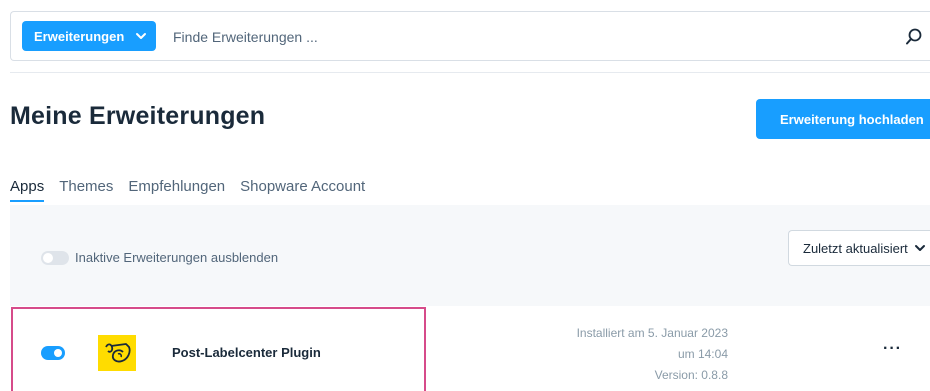 The image size is (930, 391). I want to click on upload-extension-button: Erweiterung hochladen, so click(843, 119).